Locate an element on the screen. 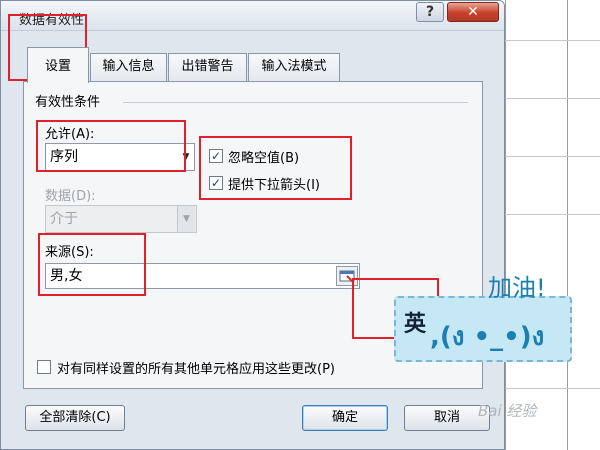 This screenshot has height=450, width=600. ok-button: 确定 is located at coordinates (345, 418).